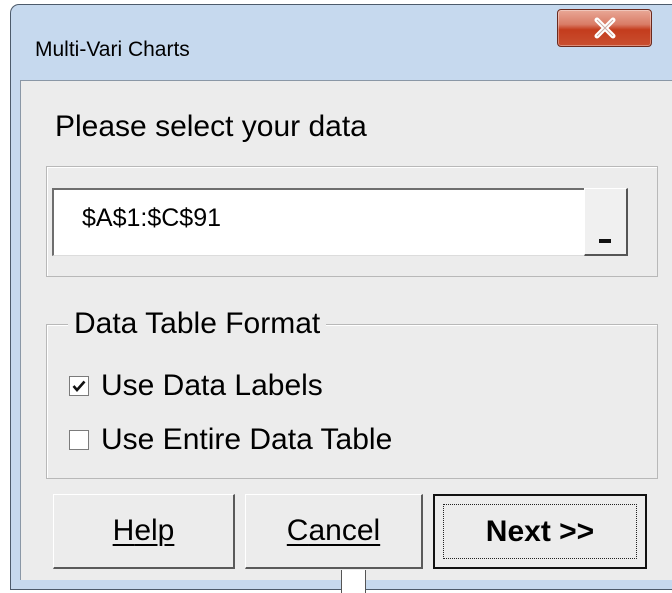 This screenshot has height=593, width=672. What do you see at coordinates (247, 439) in the screenshot?
I see `use-entire-data-table-label: Use Entire Data Table` at bounding box center [247, 439].